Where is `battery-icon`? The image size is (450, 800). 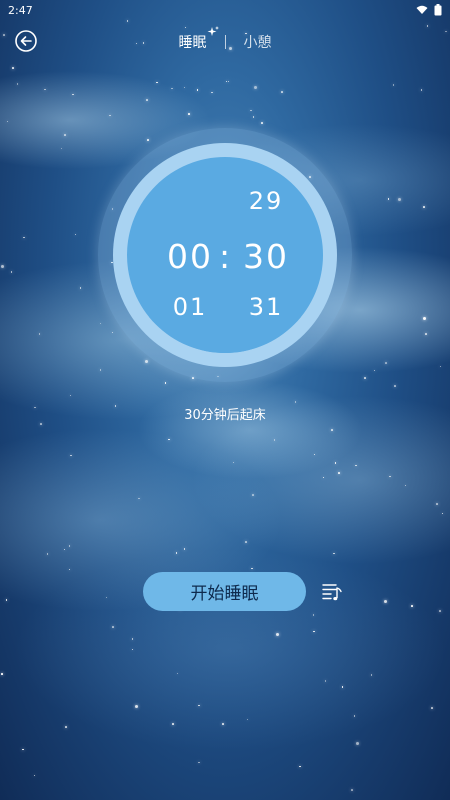
battery-icon is located at coordinates (438, 10).